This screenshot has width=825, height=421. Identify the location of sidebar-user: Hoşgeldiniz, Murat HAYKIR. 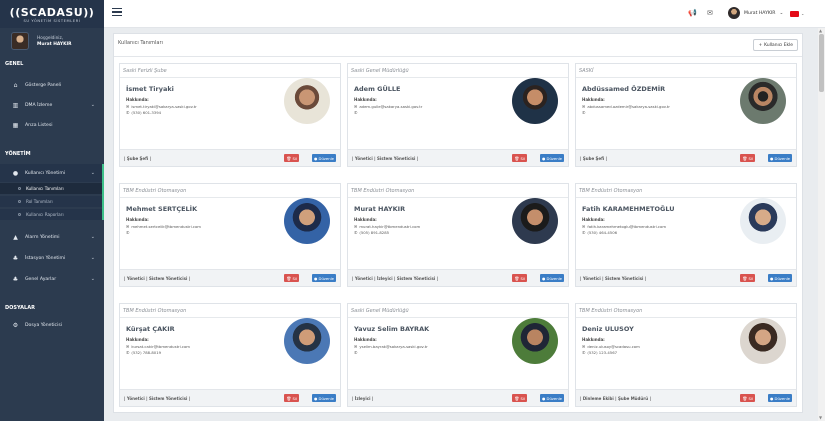
(52, 41).